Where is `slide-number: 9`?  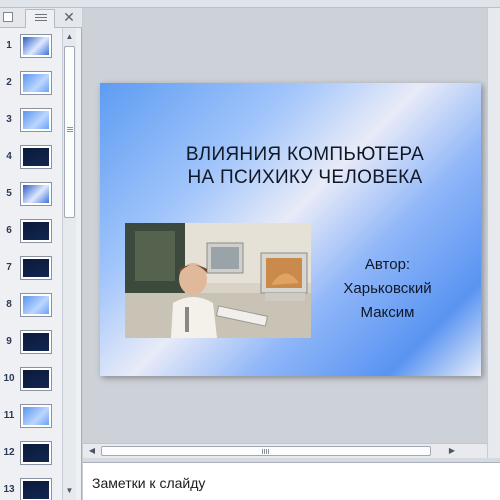
slide-number: 9 is located at coordinates (9, 341).